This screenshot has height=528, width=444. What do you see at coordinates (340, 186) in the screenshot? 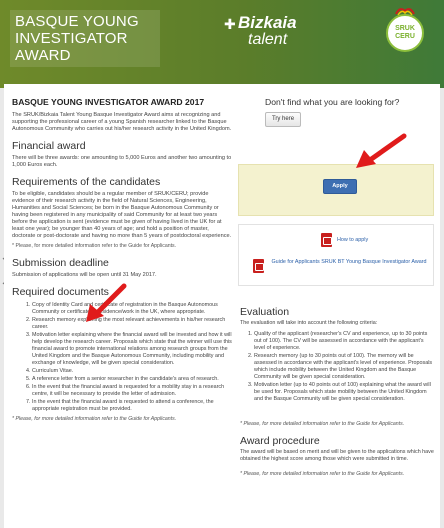
I see `apply-button: Apply` at bounding box center [340, 186].